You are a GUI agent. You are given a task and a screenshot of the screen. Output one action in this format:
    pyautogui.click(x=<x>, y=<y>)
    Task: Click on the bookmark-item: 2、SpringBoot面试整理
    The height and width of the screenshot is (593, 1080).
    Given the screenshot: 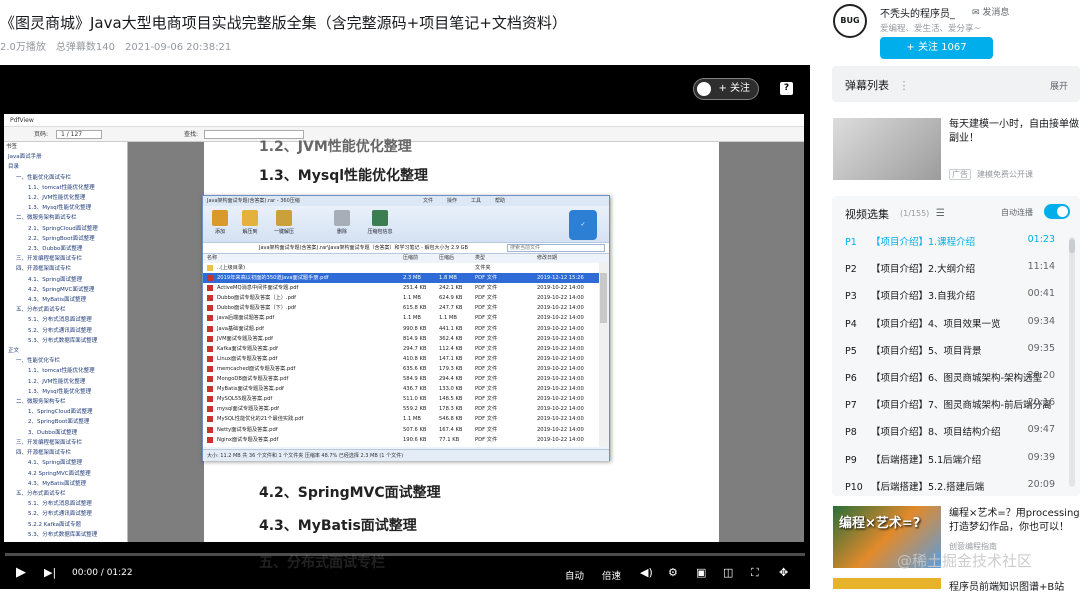 What is the action you would take?
    pyautogui.click(x=65, y=422)
    